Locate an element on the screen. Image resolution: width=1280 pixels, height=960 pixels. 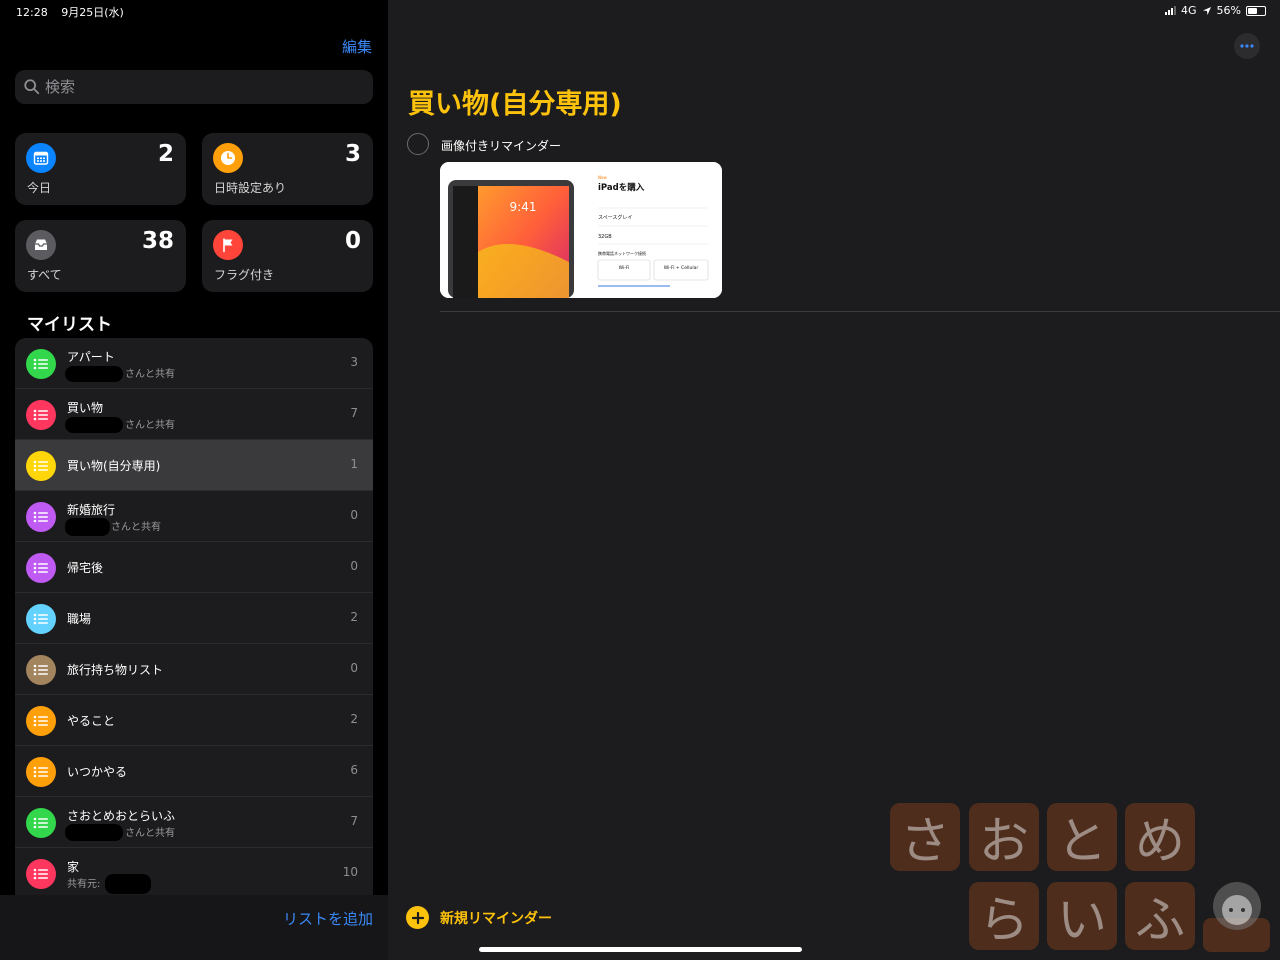
network-type: 4G is located at coordinates (1189, 10).